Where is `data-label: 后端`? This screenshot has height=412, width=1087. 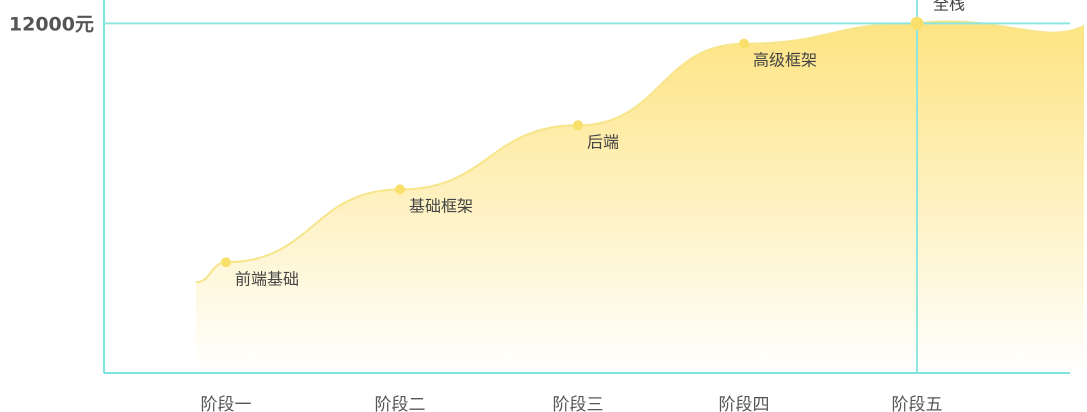 data-label: 后端 is located at coordinates (603, 141).